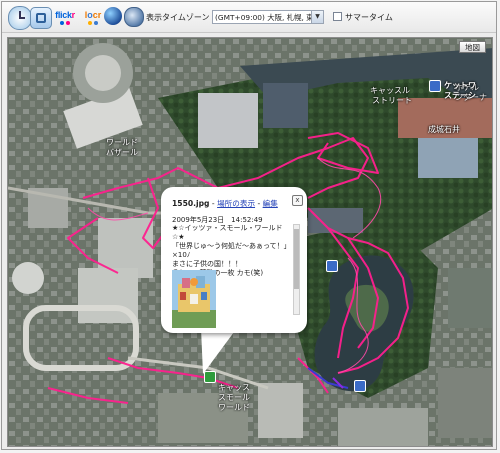 The image size is (500, 453). Describe the element at coordinates (41, 18) in the screenshot. I see `panel-view-icon` at that location.